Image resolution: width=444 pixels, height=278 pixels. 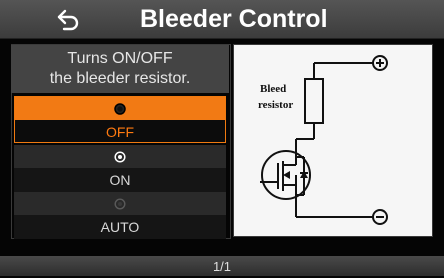 I want to click on resistor-label: resistor, so click(x=276, y=105).